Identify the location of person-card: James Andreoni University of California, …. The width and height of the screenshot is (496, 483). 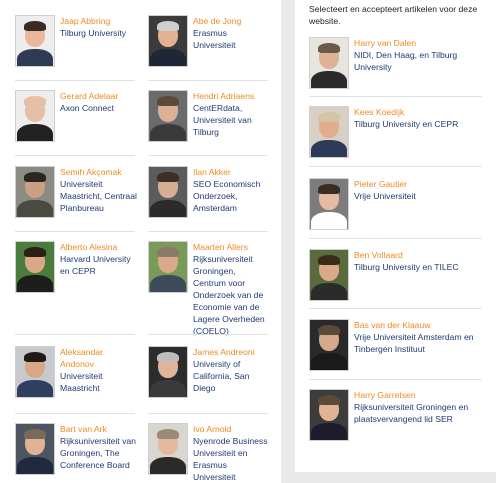
(209, 372).